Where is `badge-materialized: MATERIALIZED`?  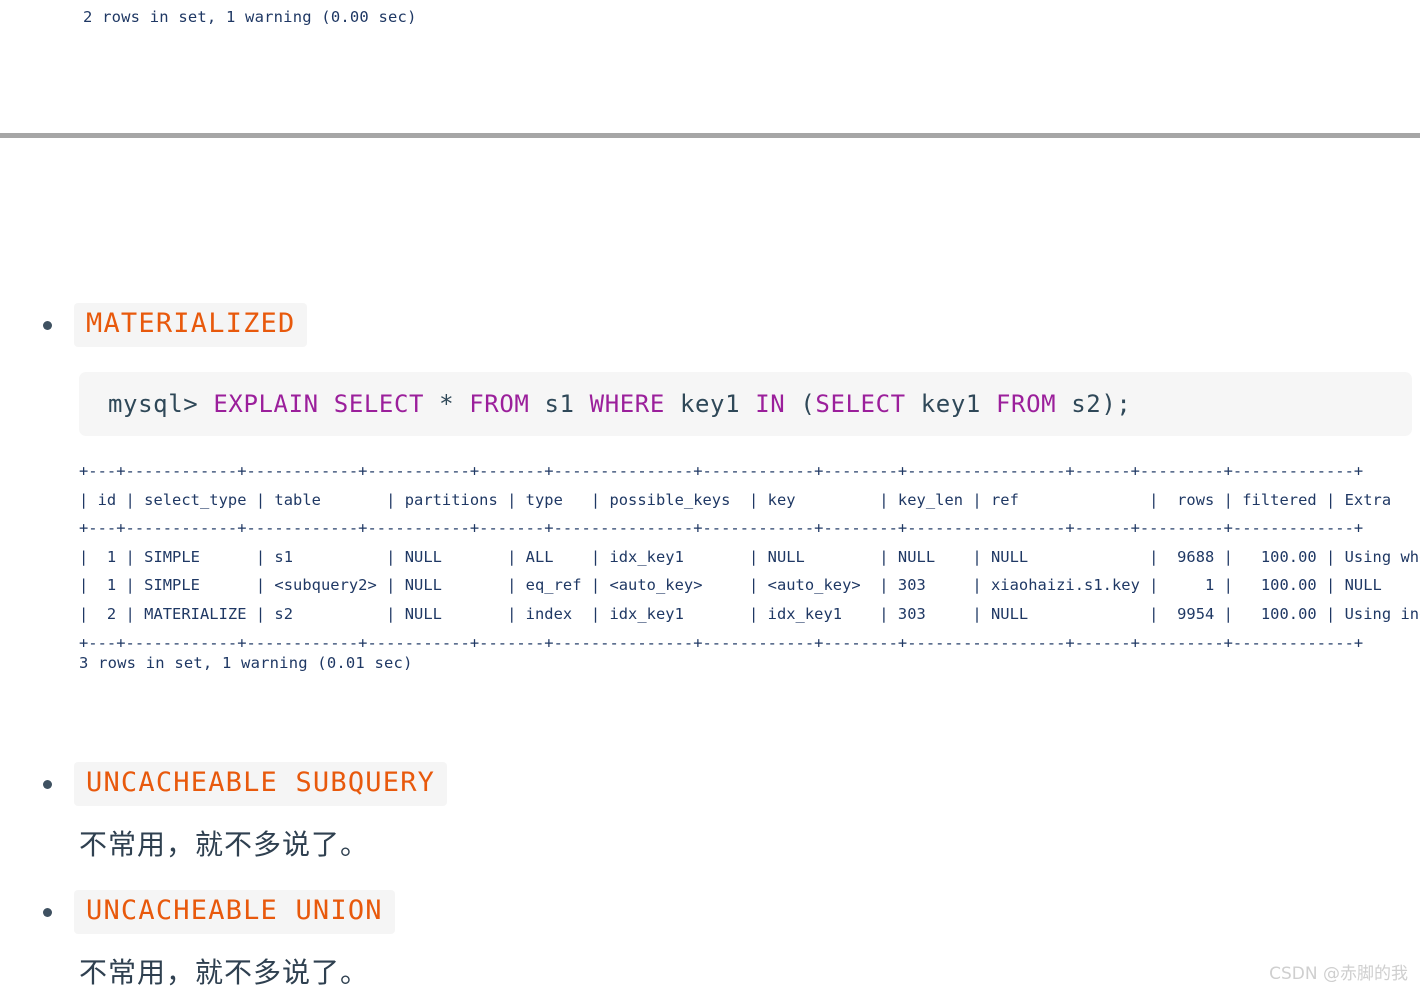
badge-materialized: MATERIALIZED is located at coordinates (191, 325).